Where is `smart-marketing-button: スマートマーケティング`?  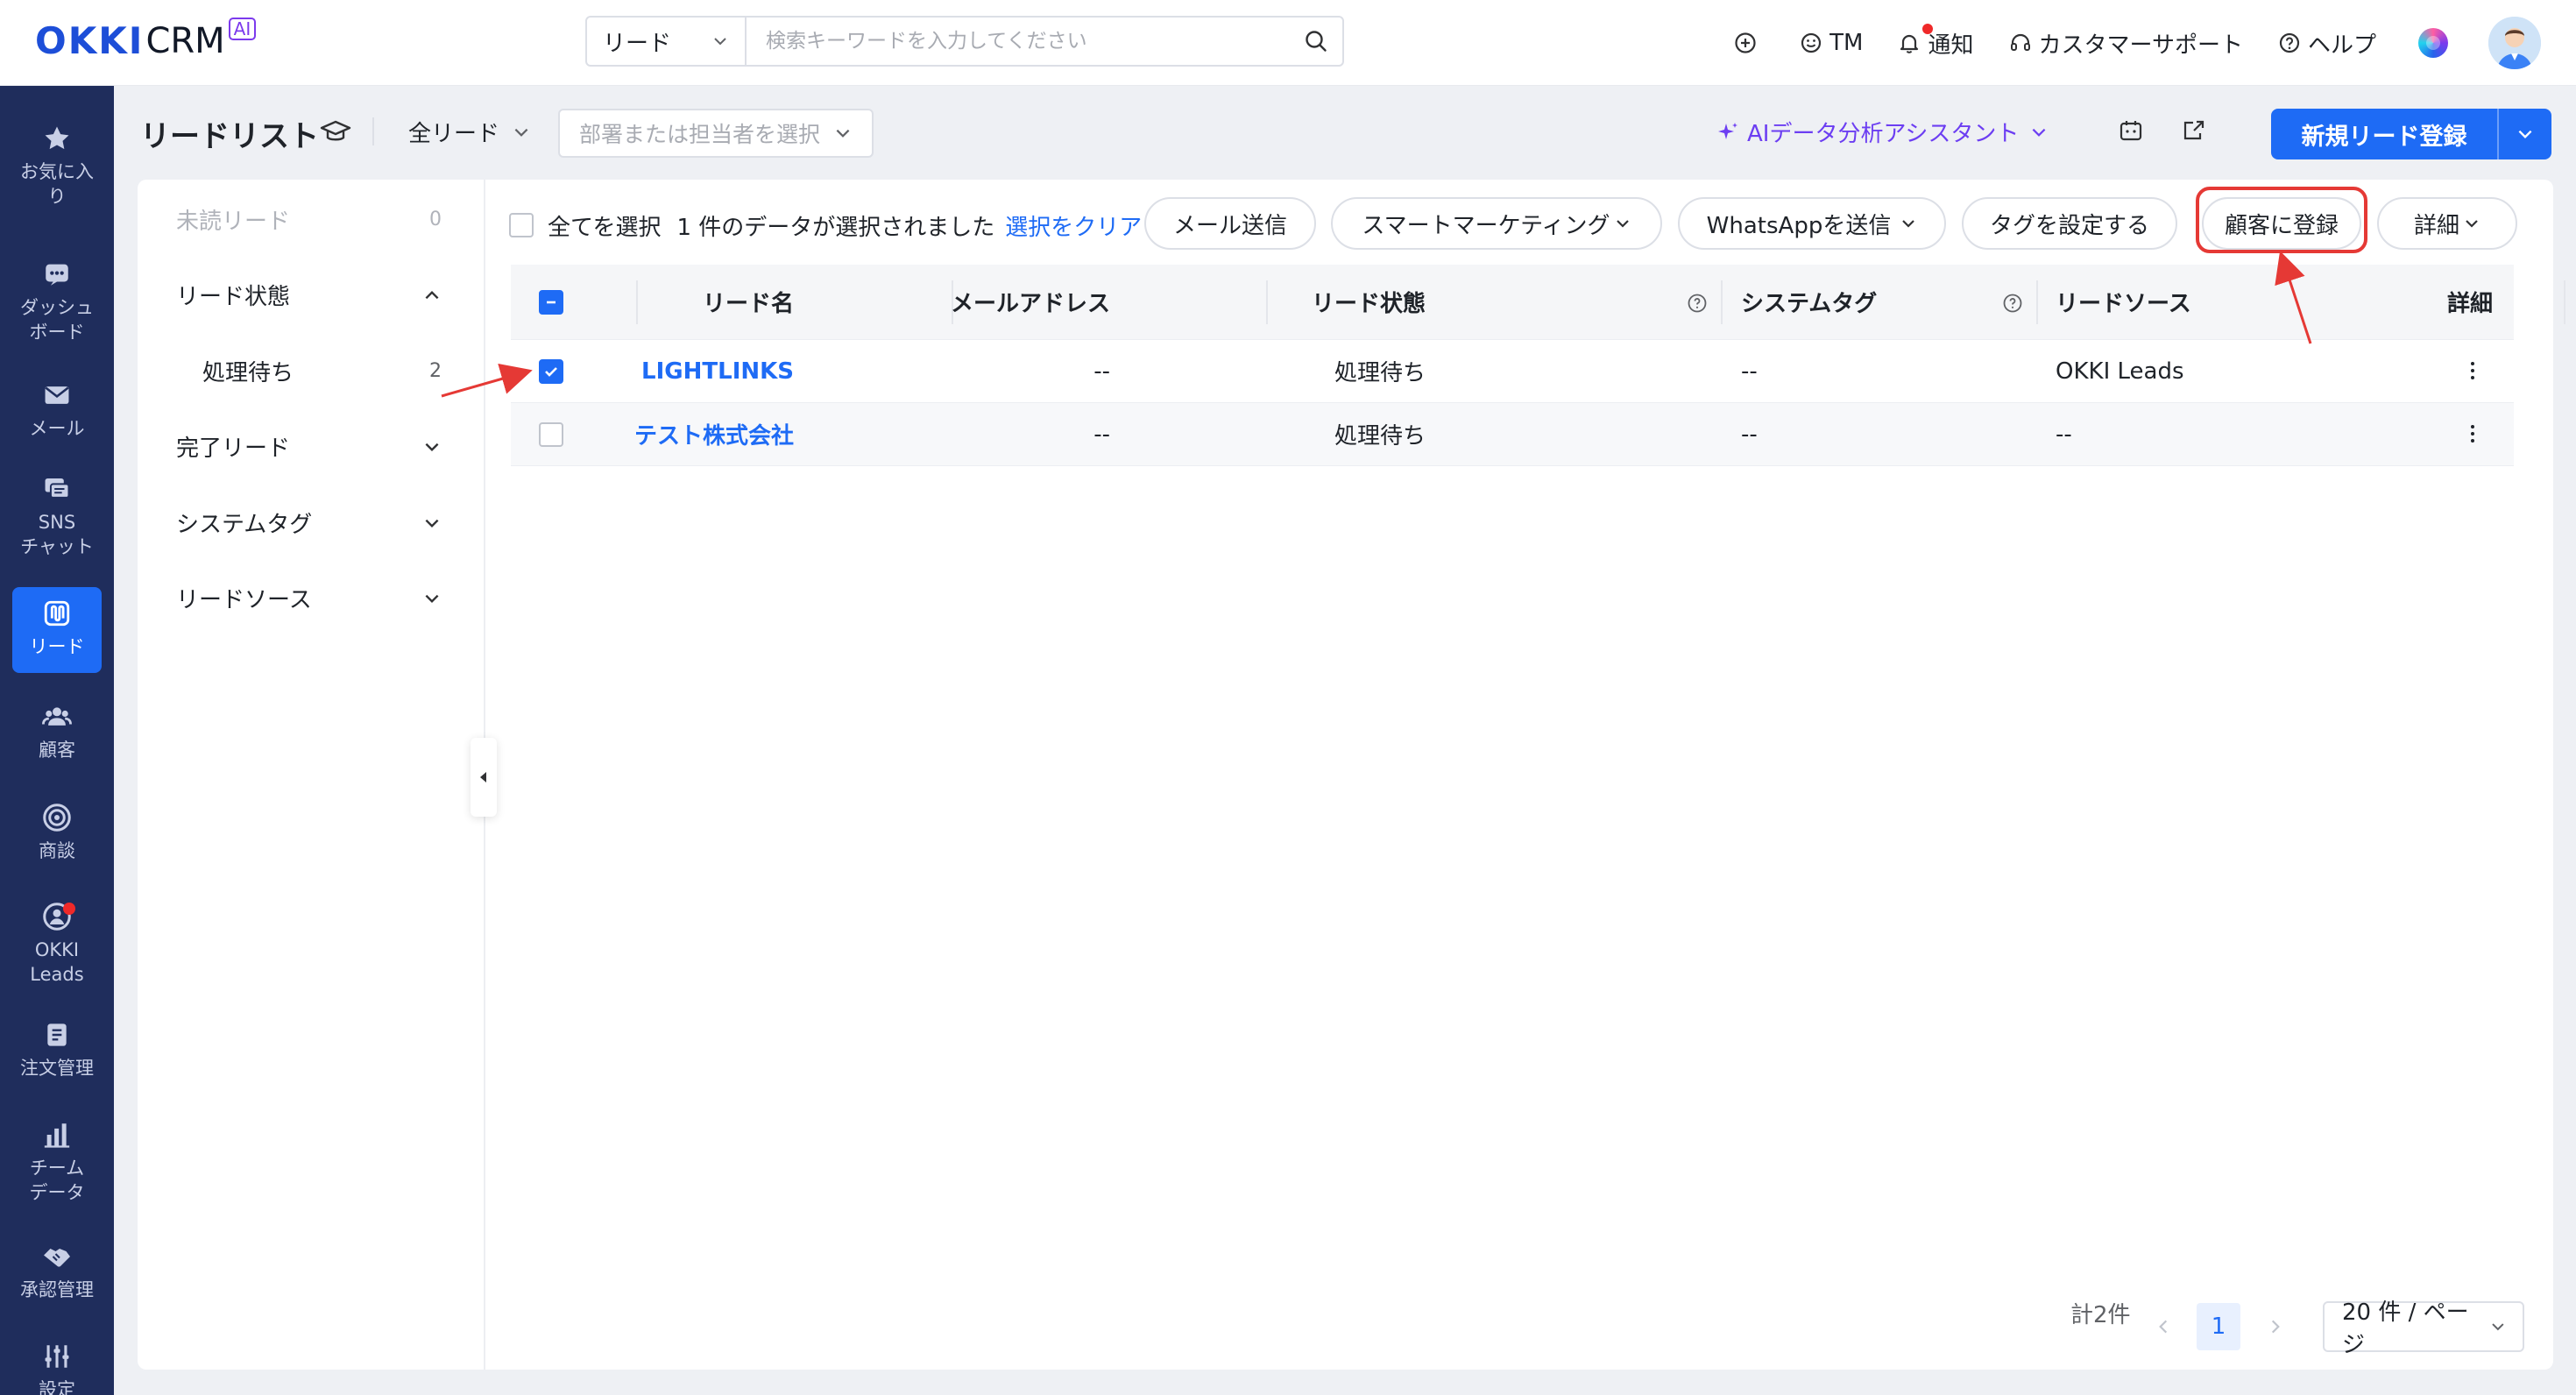
smart-marketing-button: スマートマーケティング is located at coordinates (1496, 223).